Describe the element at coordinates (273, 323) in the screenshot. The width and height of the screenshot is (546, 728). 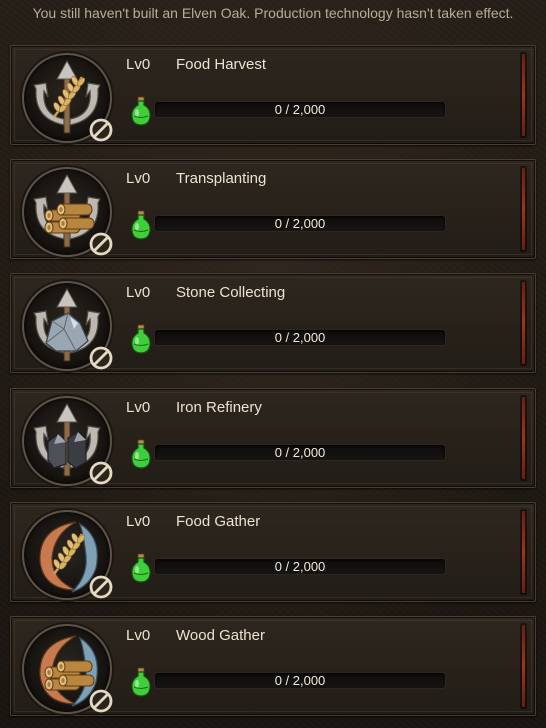
I see `tech-card-stone-collecting: Lv0 Stone Collecting 0 / 2,000` at that location.